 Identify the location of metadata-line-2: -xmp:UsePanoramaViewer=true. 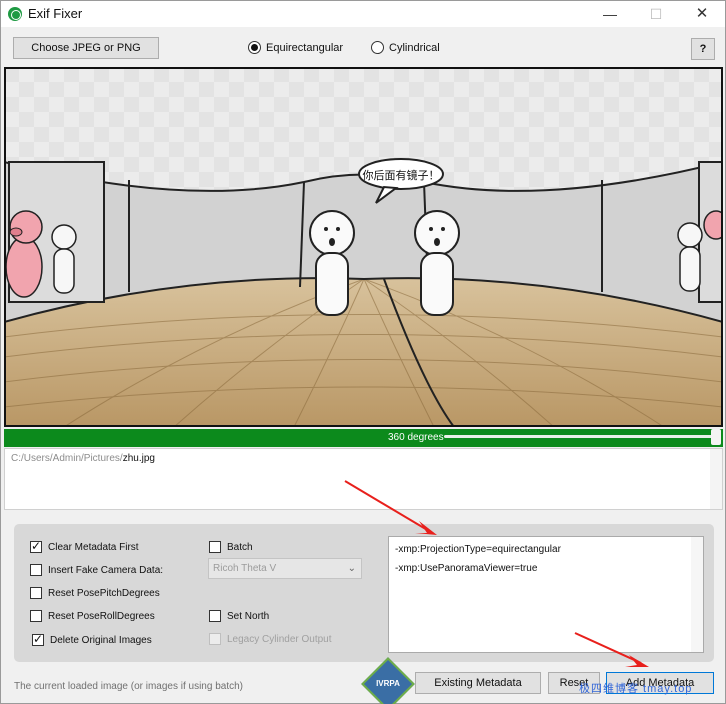
(466, 568).